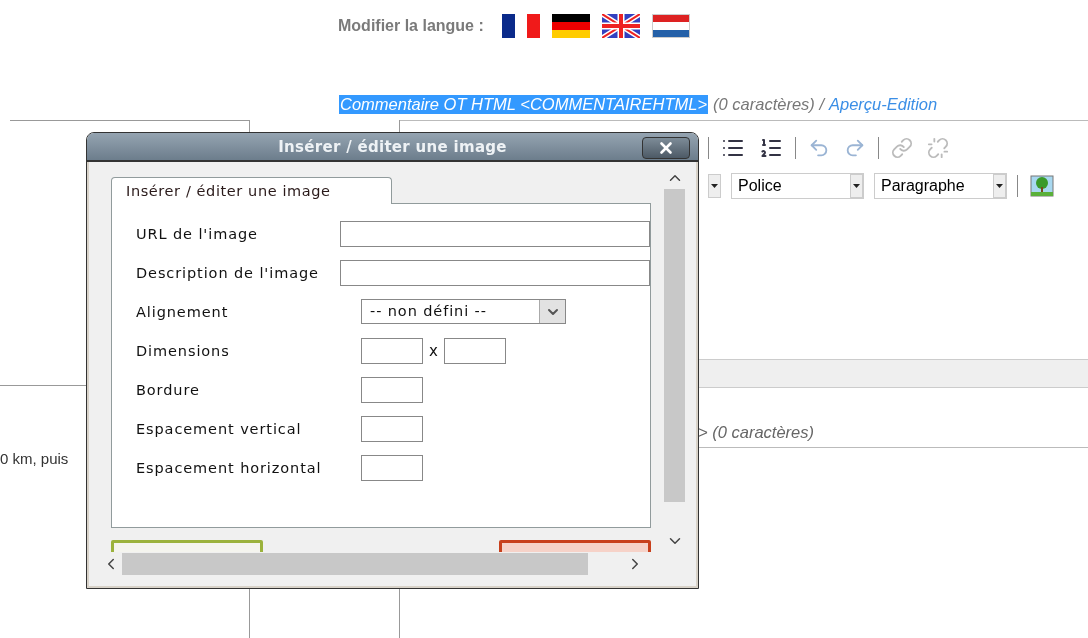 The width and height of the screenshot is (1088, 638). I want to click on cell-text: 0 km, puis, so click(34, 458).